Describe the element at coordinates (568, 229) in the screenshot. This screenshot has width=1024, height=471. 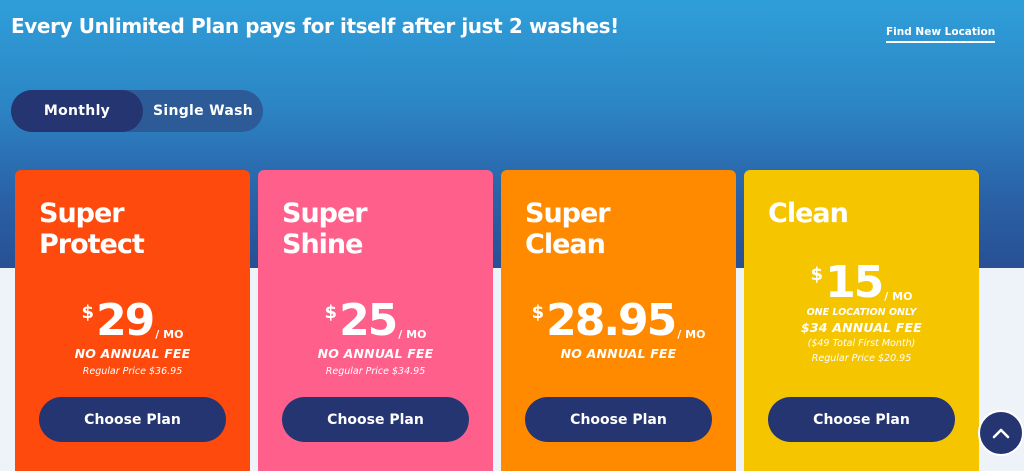
I see `plan-name: Super Clean` at that location.